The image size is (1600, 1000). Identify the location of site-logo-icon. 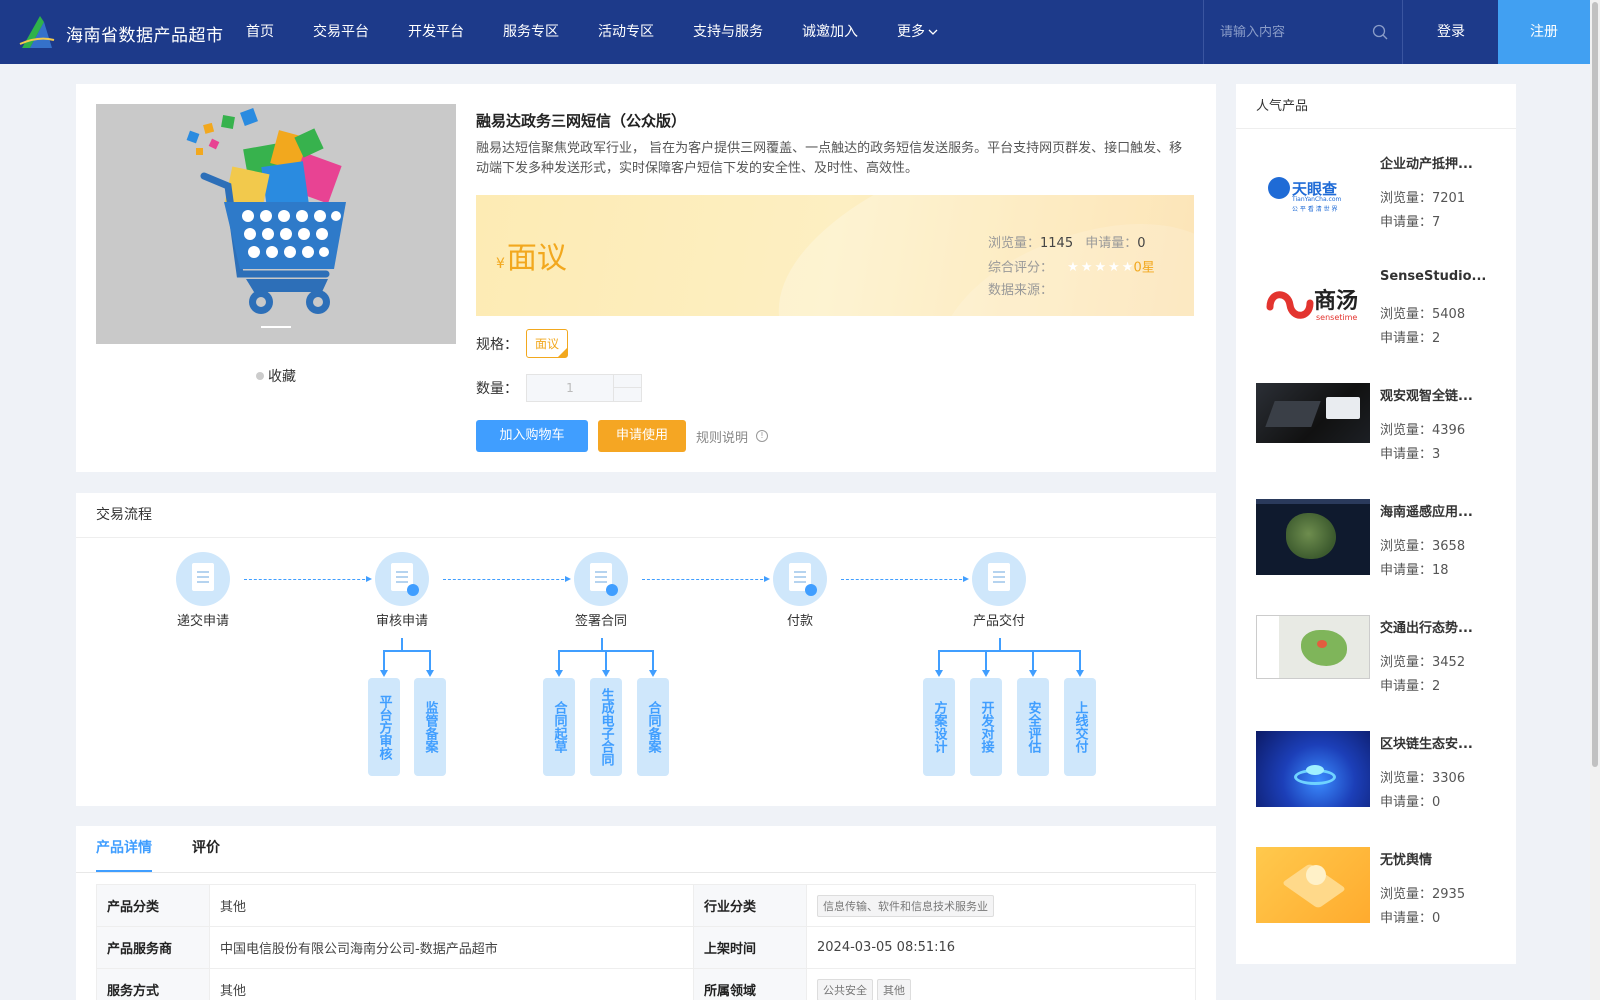
(37, 33).